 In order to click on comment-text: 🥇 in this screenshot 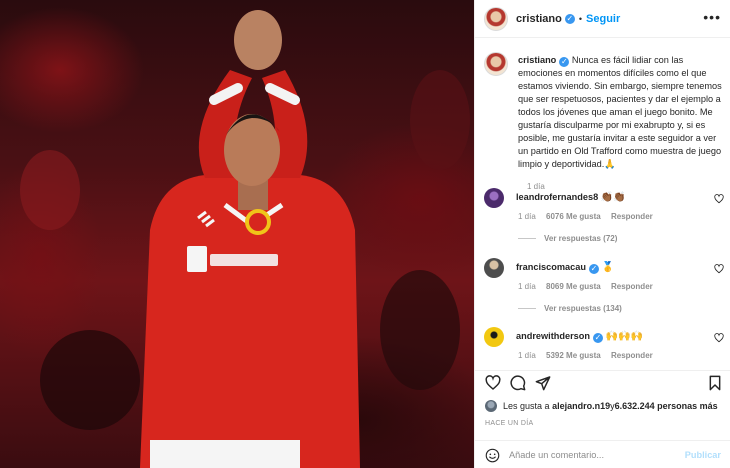, I will do `click(607, 267)`.